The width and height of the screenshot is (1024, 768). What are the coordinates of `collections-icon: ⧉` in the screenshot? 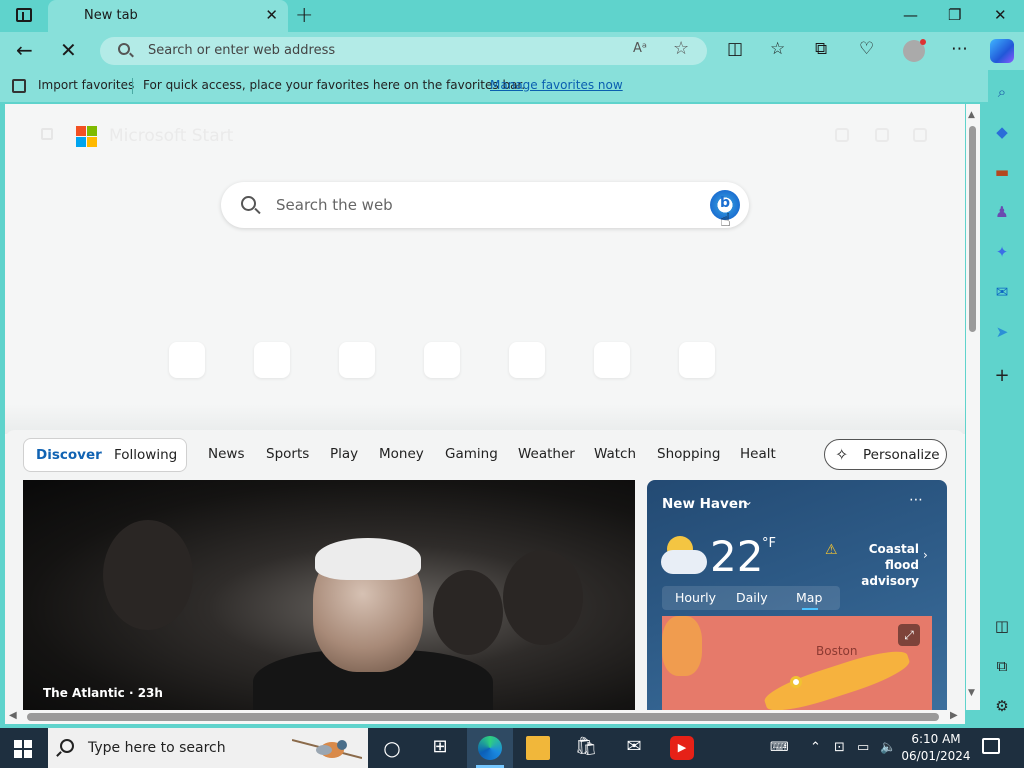 It's located at (821, 49).